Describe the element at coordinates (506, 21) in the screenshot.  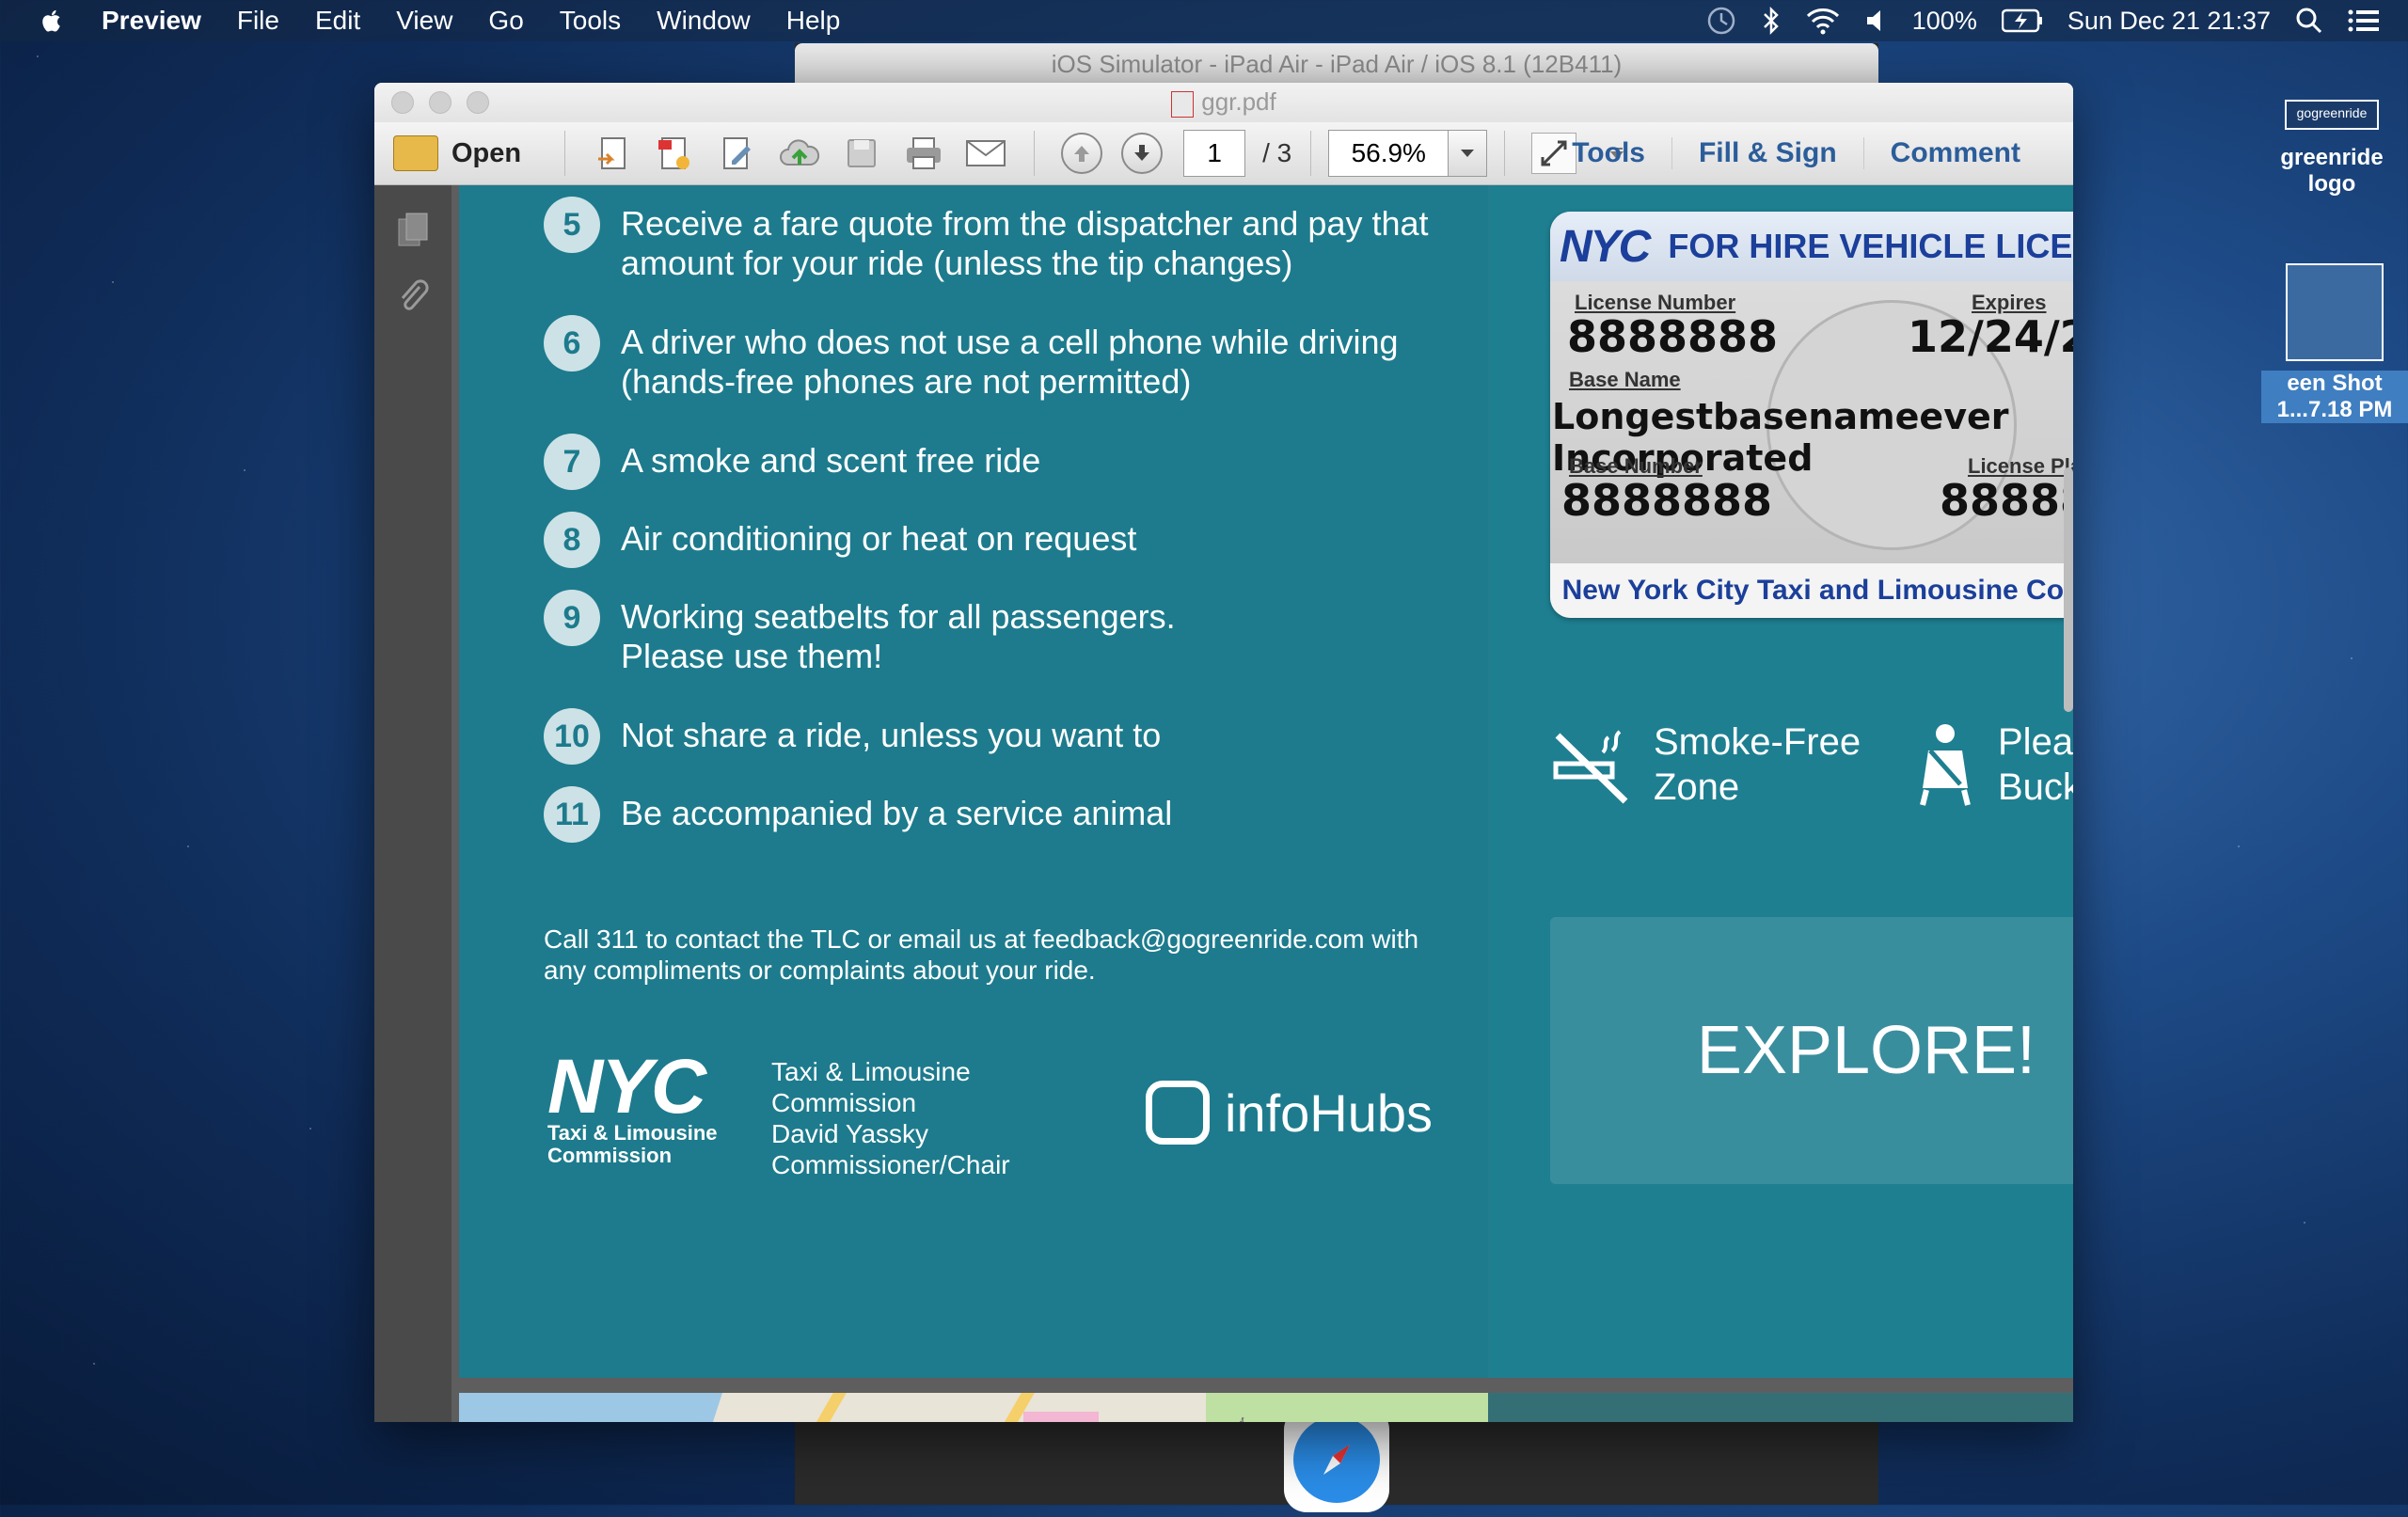
I see `menu-go: Go` at that location.